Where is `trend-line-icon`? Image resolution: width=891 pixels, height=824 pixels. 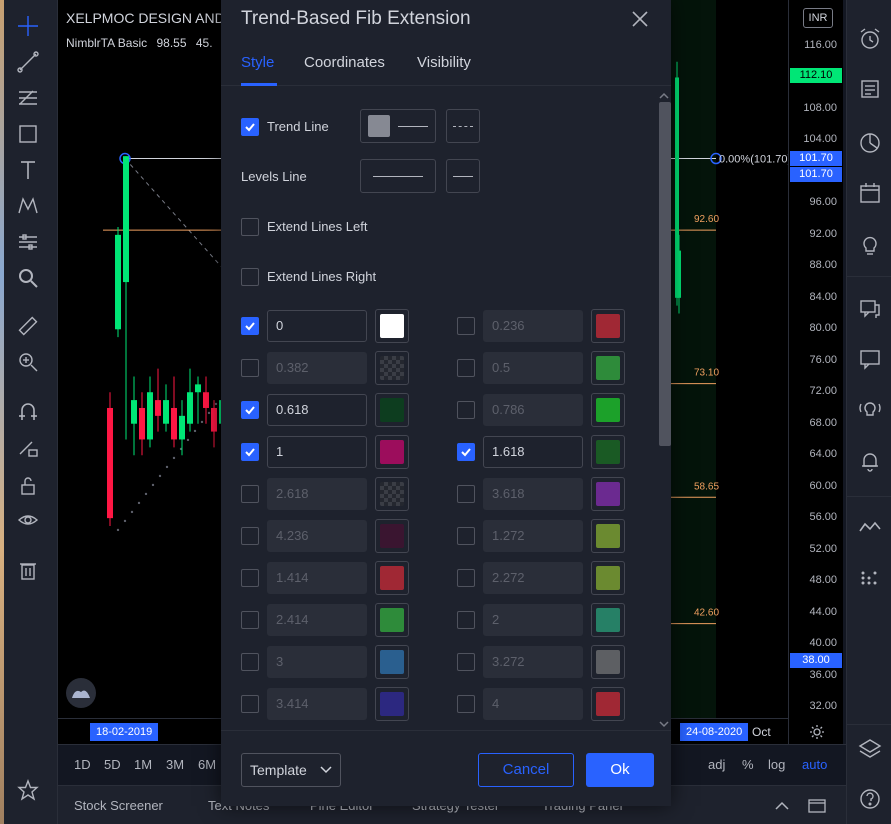 trend-line-icon is located at coordinates (28, 62).